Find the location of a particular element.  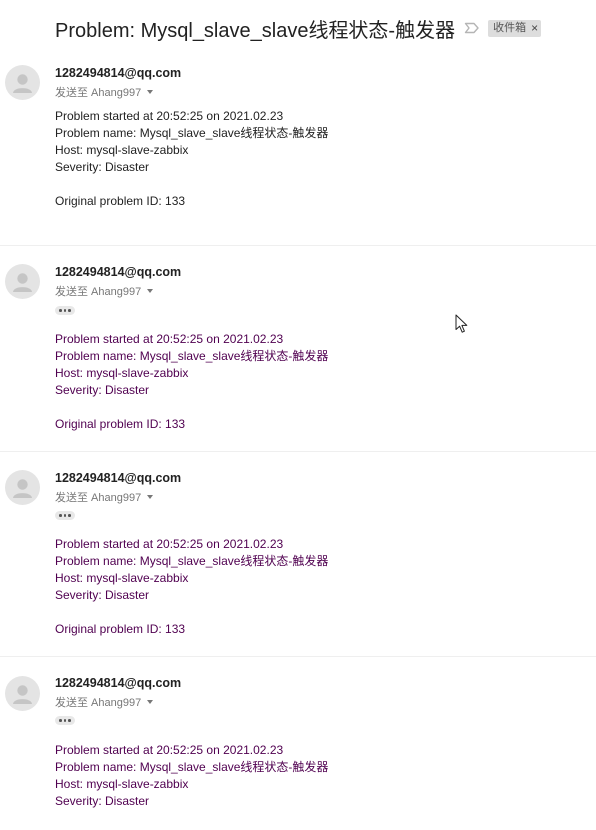

subject-bar: Problem: Mysql_slave_slave线程状态-触发器 收件箱 × is located at coordinates (298, 28).